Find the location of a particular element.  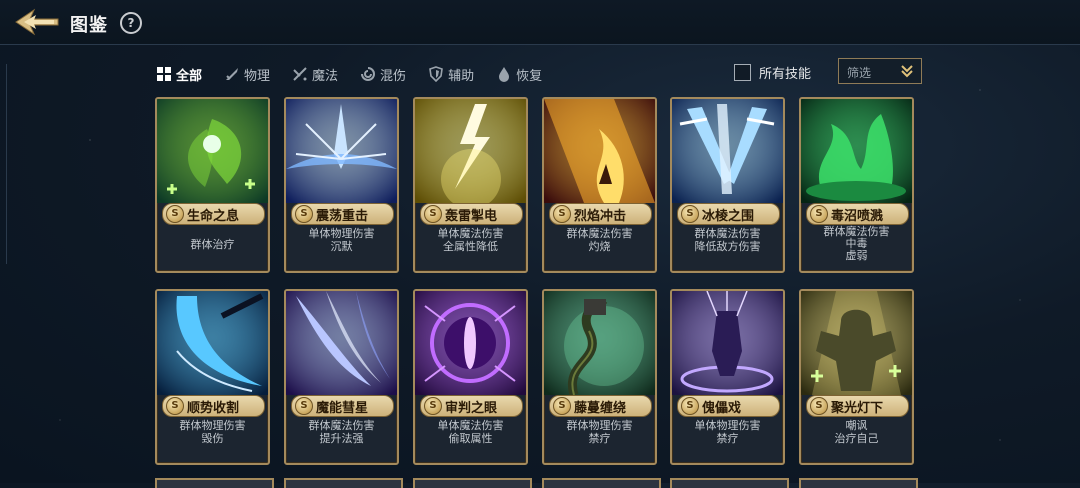

skill-description-line: 群体治疗 is located at coordinates (212, 244).